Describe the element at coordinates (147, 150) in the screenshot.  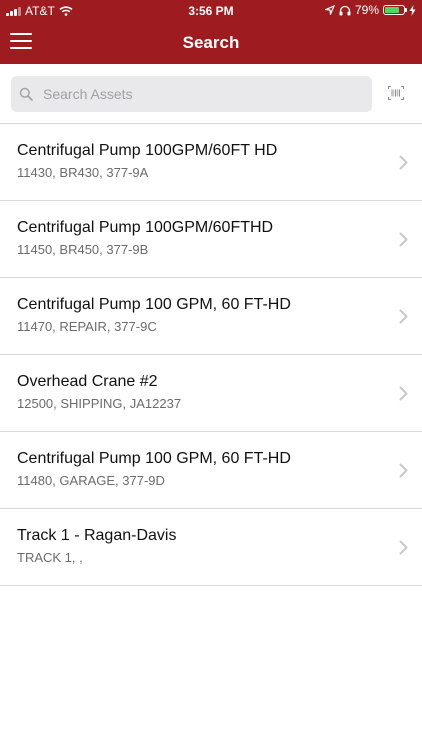
I see `asset-title: Centrifugal Pump 100GPM/60FT HD` at that location.